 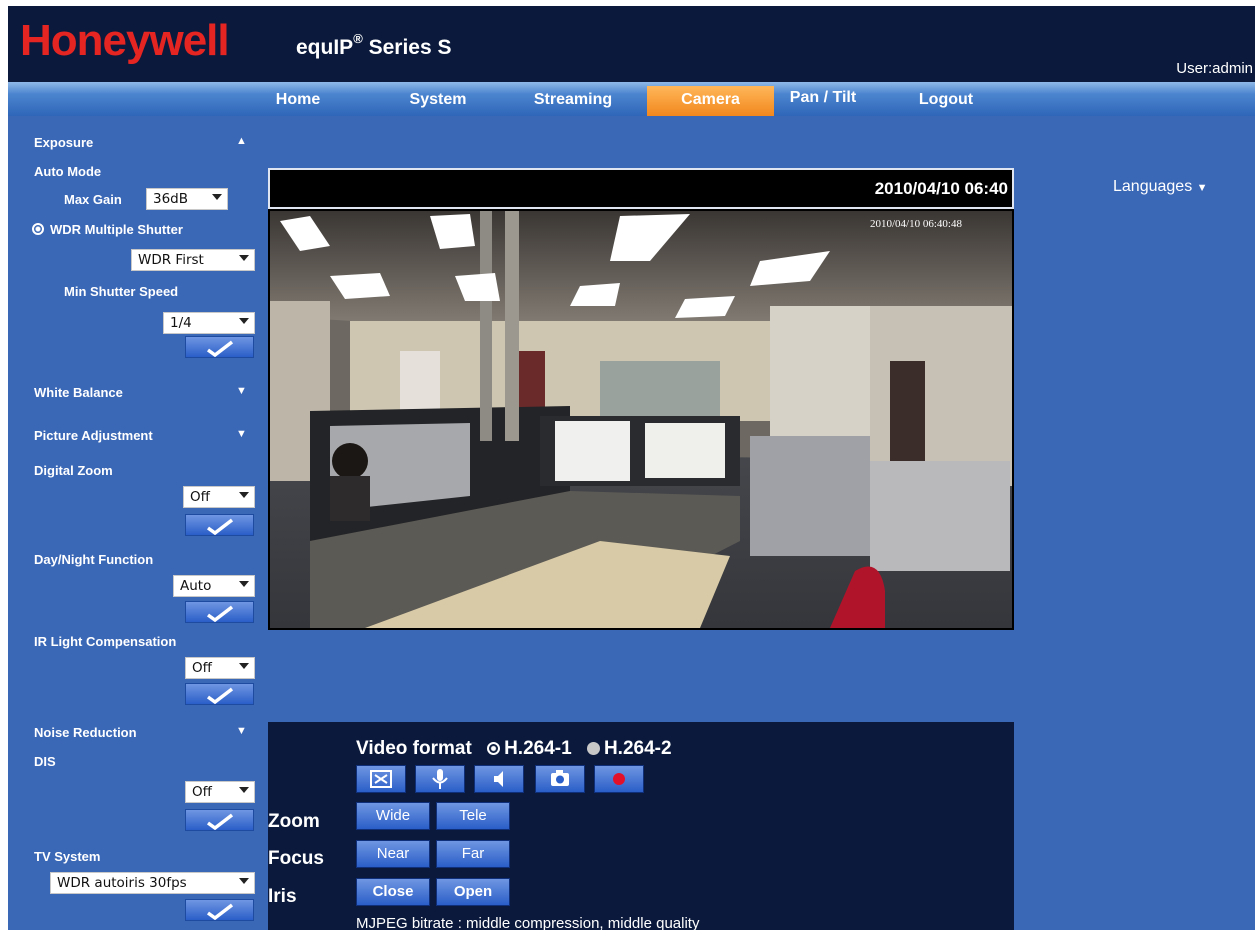 I want to click on user-label: User:admin, so click(x=1214, y=68).